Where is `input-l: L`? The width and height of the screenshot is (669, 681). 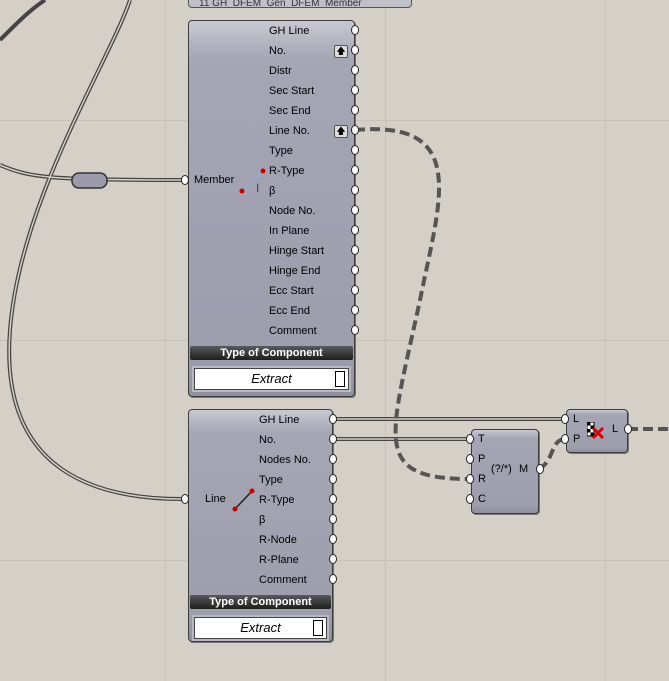
input-l: L is located at coordinates (576, 419).